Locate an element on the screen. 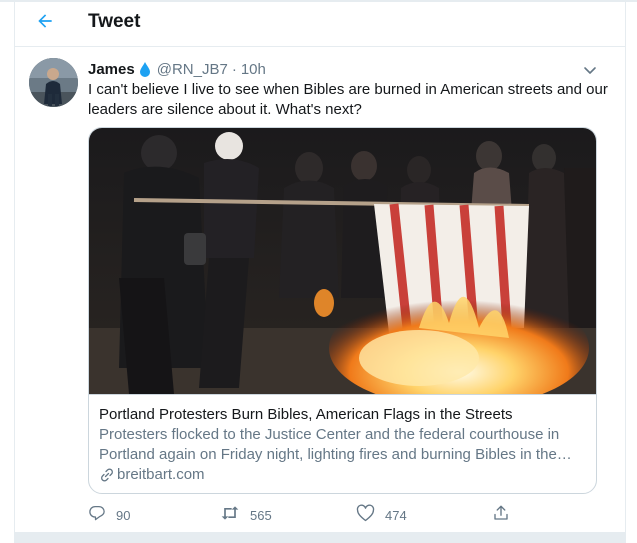 The image size is (637, 543). back-button is located at coordinates (45, 23).